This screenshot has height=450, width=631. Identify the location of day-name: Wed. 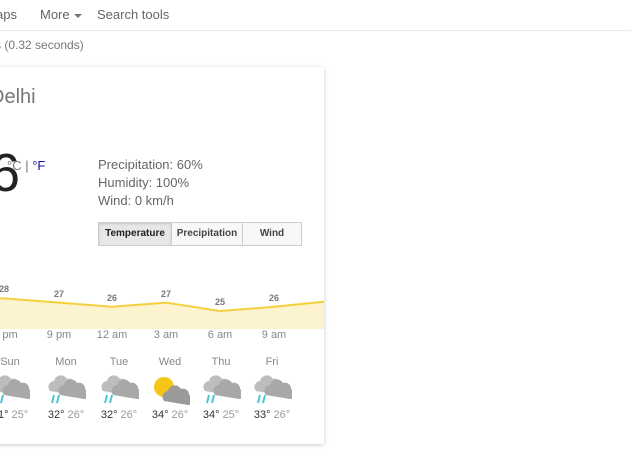
(170, 362).